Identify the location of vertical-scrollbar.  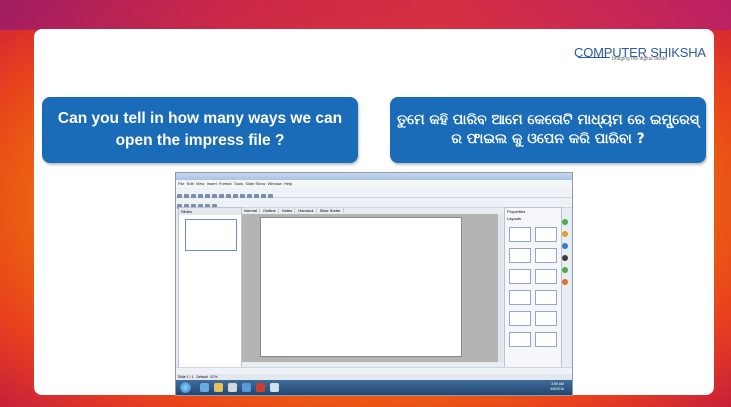
(500, 288).